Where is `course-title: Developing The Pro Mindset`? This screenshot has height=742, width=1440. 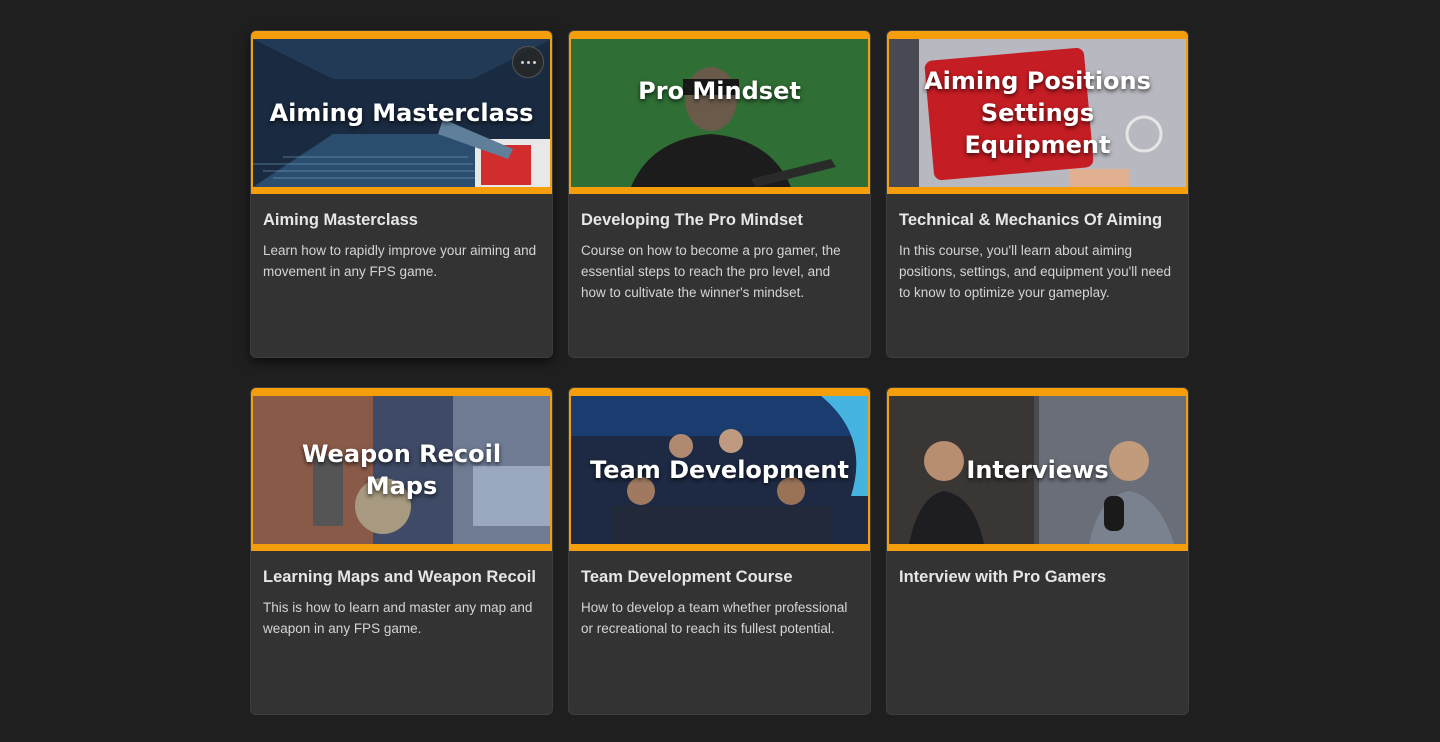 course-title: Developing The Pro Mindset is located at coordinates (719, 220).